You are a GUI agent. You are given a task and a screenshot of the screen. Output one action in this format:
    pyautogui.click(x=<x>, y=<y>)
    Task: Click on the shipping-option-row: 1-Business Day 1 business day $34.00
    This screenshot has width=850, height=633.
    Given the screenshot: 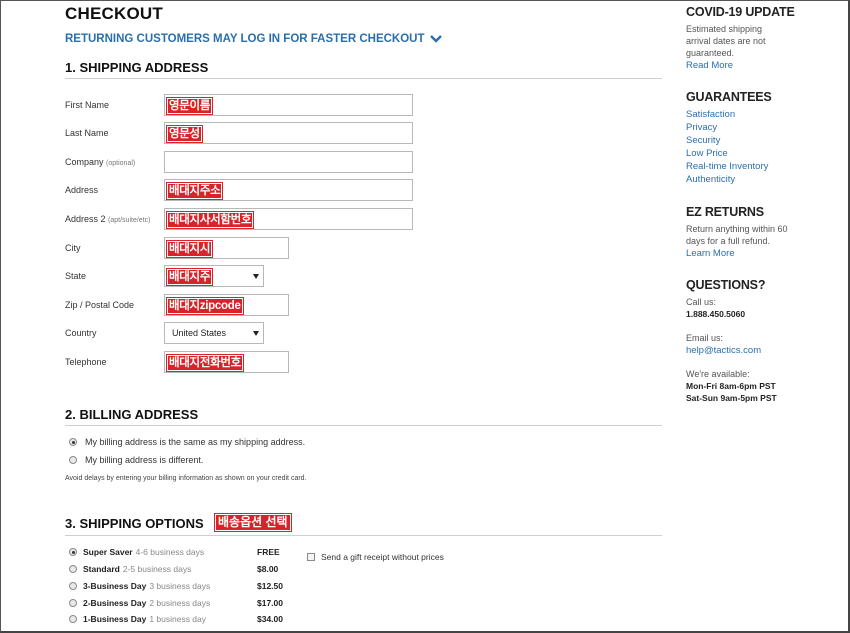 What is the action you would take?
    pyautogui.click(x=184, y=619)
    